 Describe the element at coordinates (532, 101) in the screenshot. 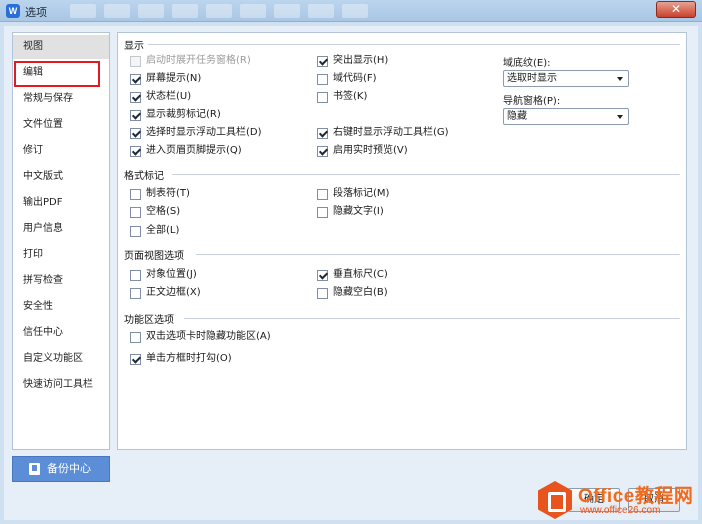

I see `nav-pane-label: 导航窗格(P):` at that location.